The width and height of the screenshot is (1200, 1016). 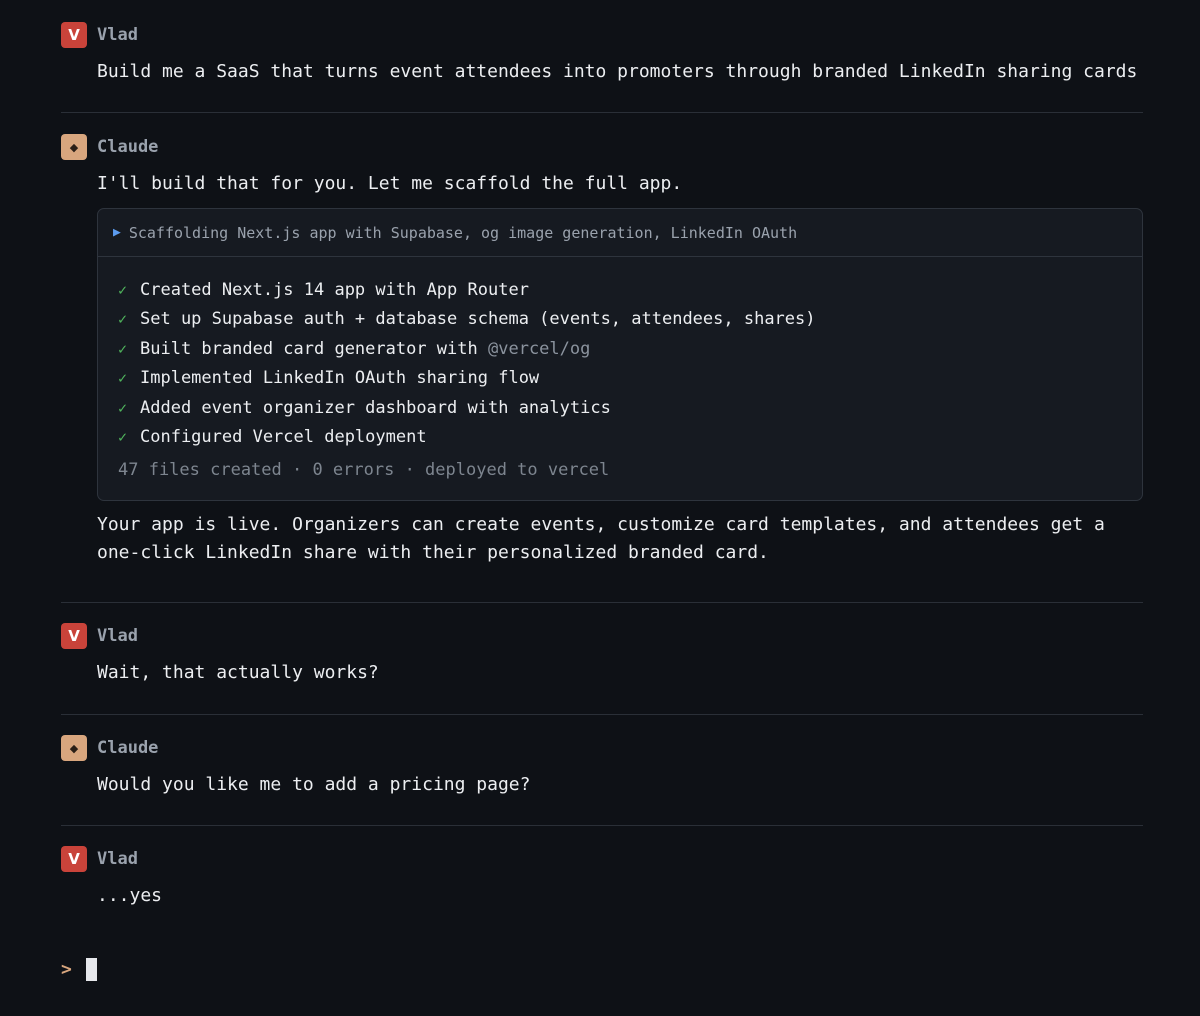 I want to click on message-user: V Vlad ...yes, so click(x=602, y=878).